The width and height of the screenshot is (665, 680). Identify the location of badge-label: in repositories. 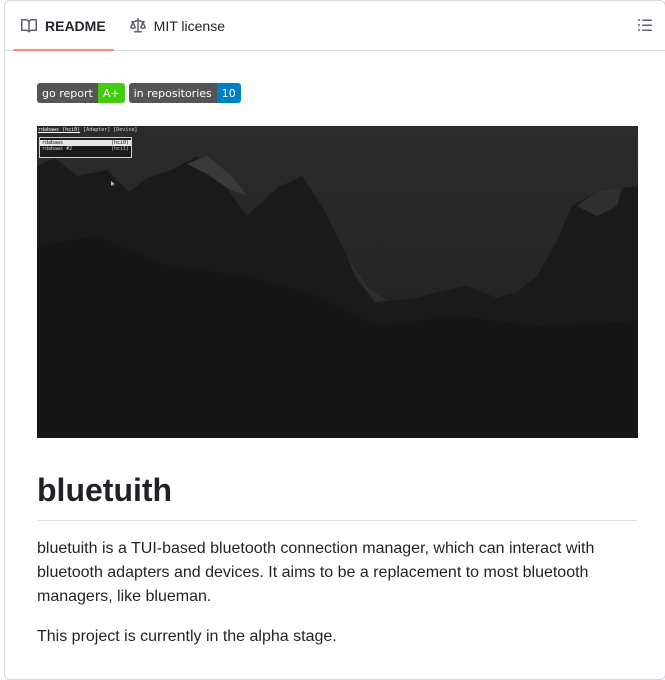
(172, 93).